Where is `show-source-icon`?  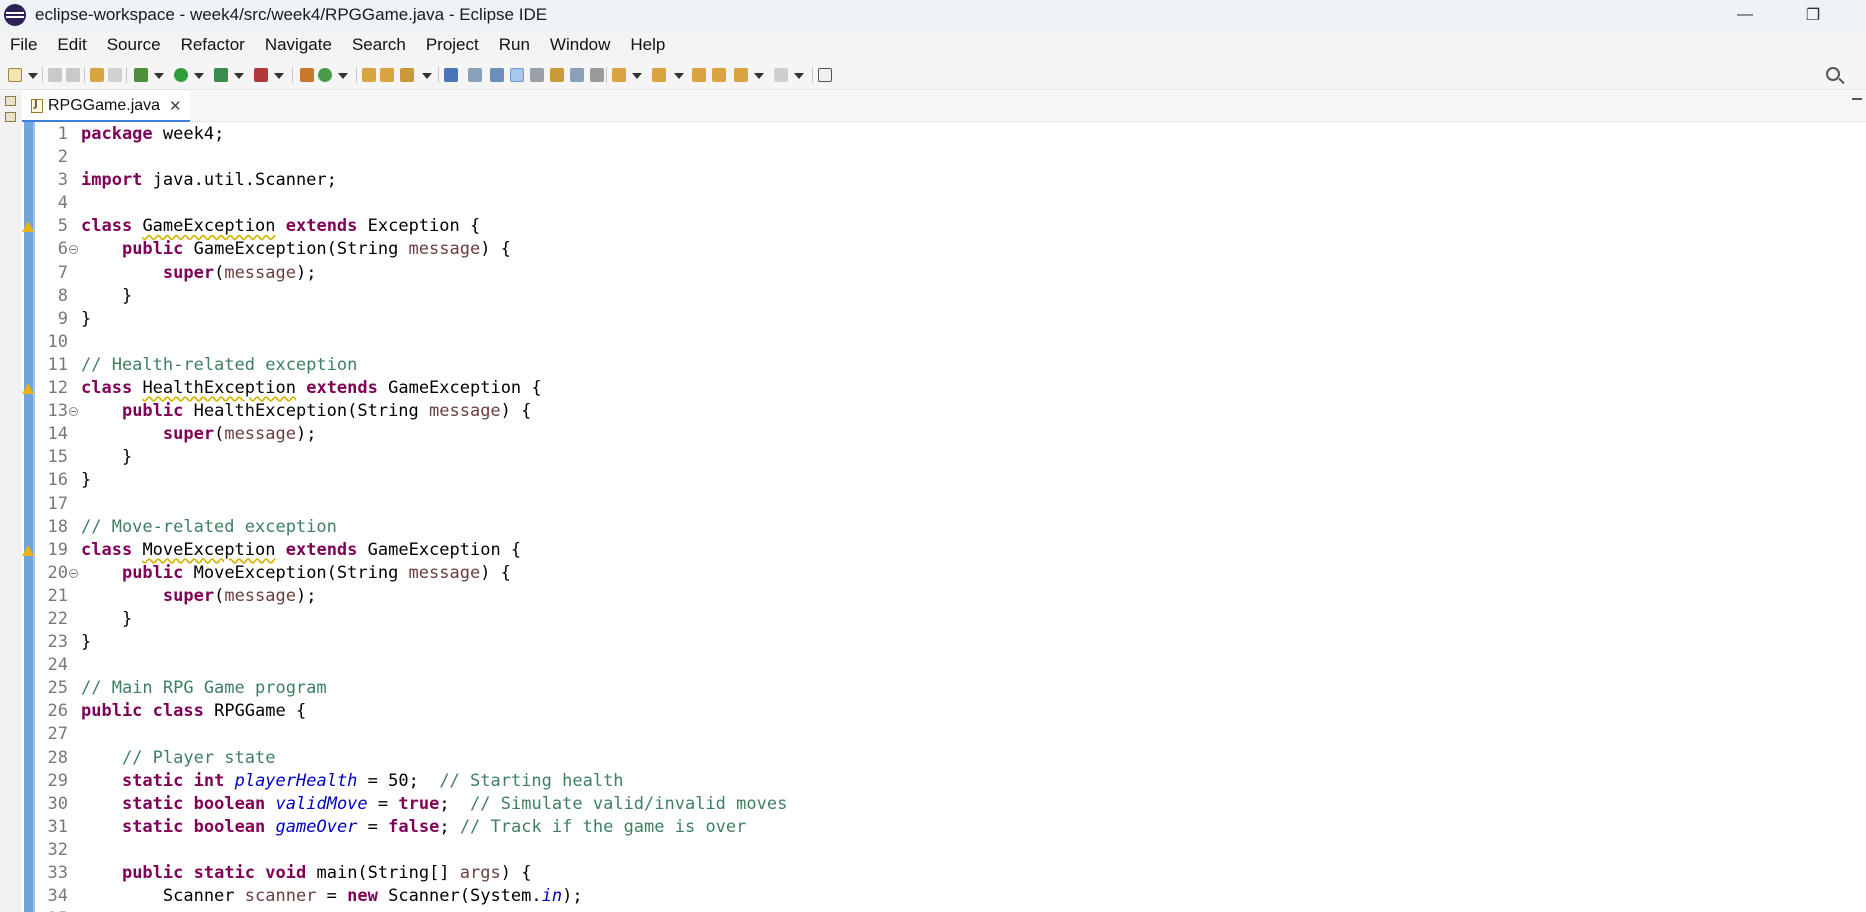
show-source-icon is located at coordinates (577, 75).